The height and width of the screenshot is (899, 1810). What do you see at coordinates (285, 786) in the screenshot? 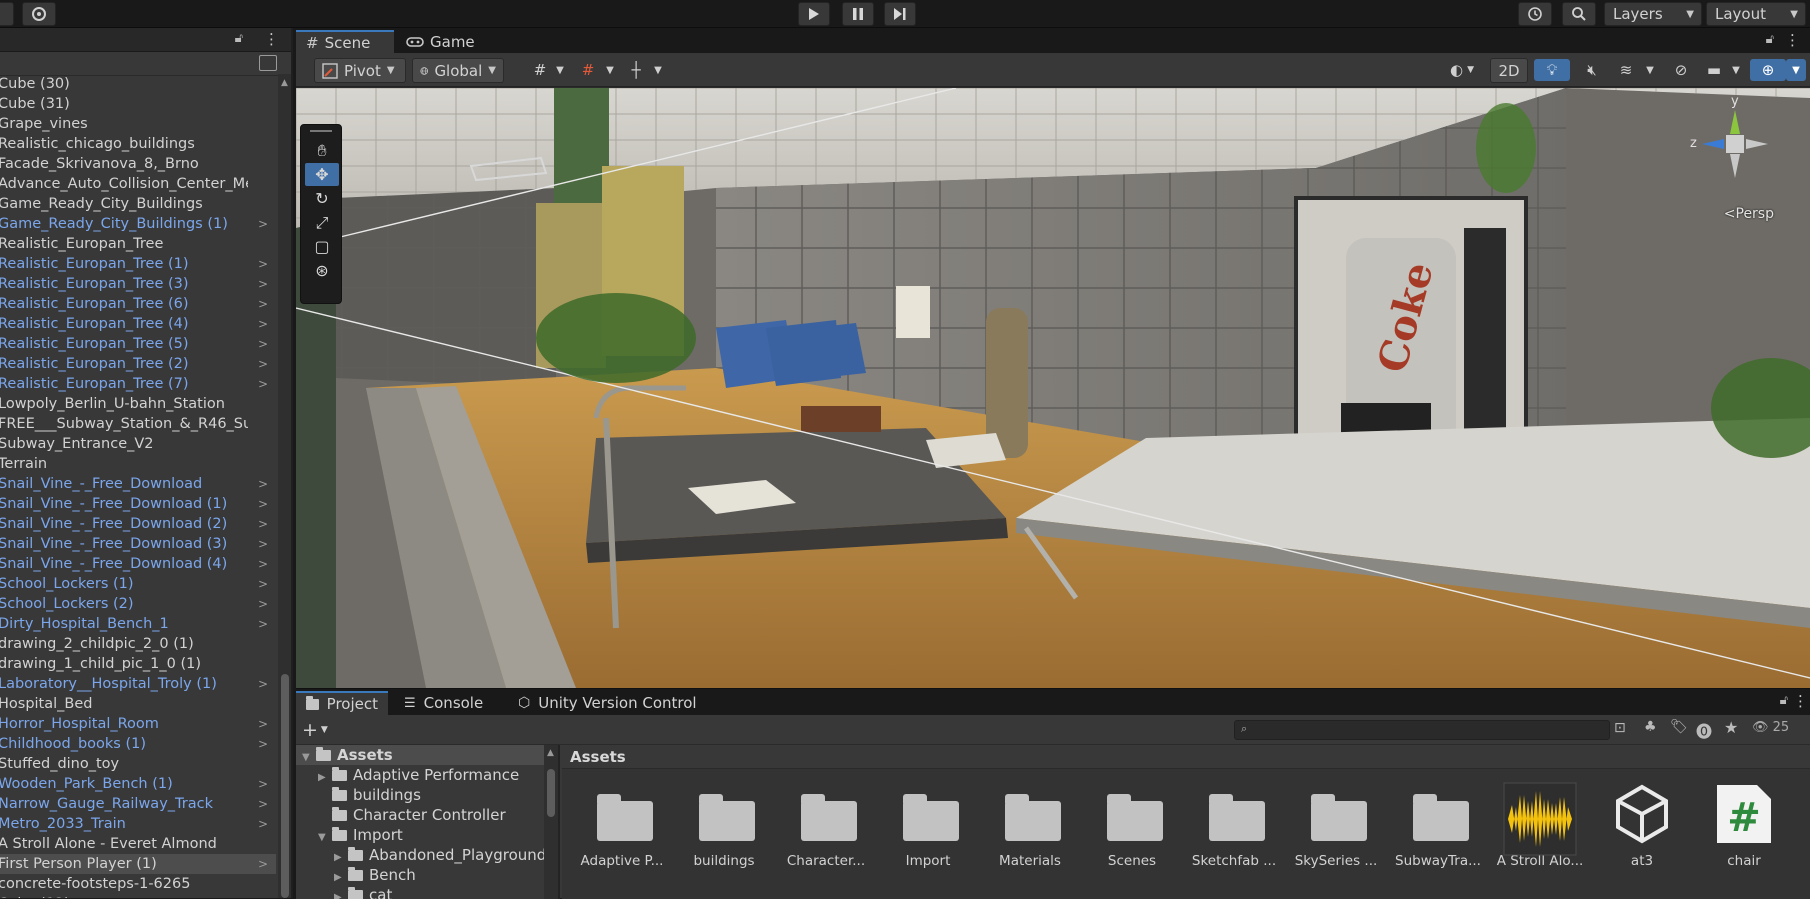
I see `hierarchy-scroll-thumb` at bounding box center [285, 786].